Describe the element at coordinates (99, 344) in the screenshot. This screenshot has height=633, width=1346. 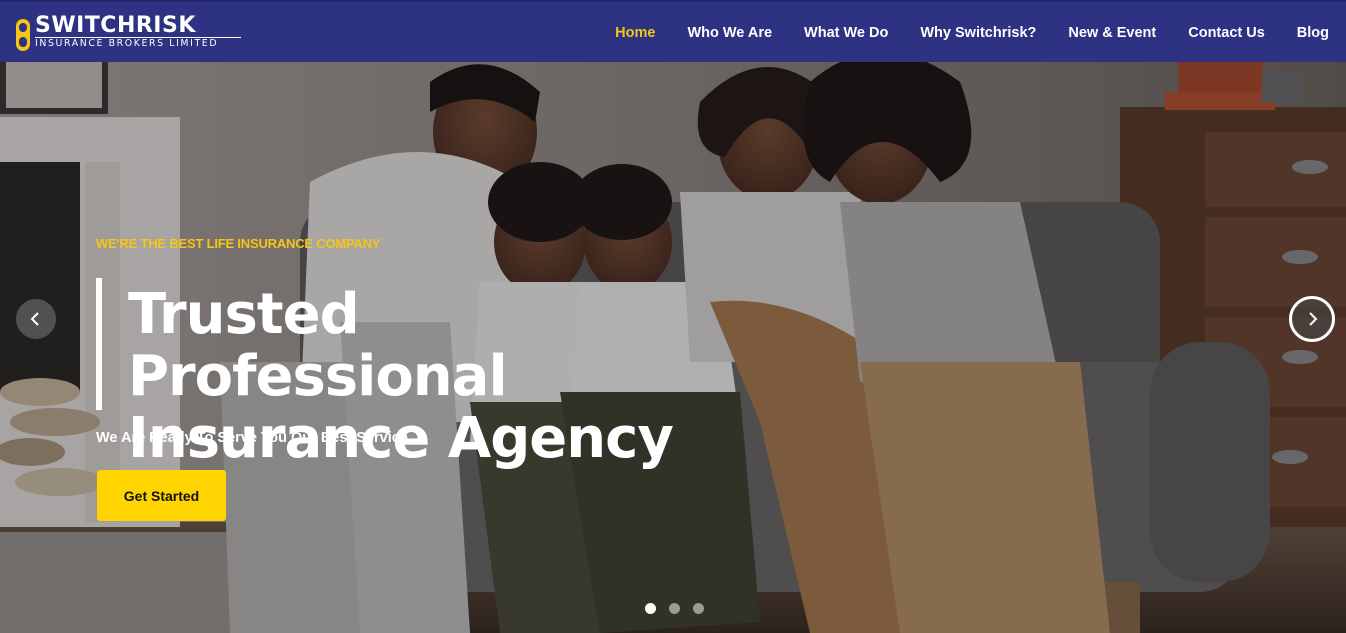
I see `title-accent-bar` at that location.